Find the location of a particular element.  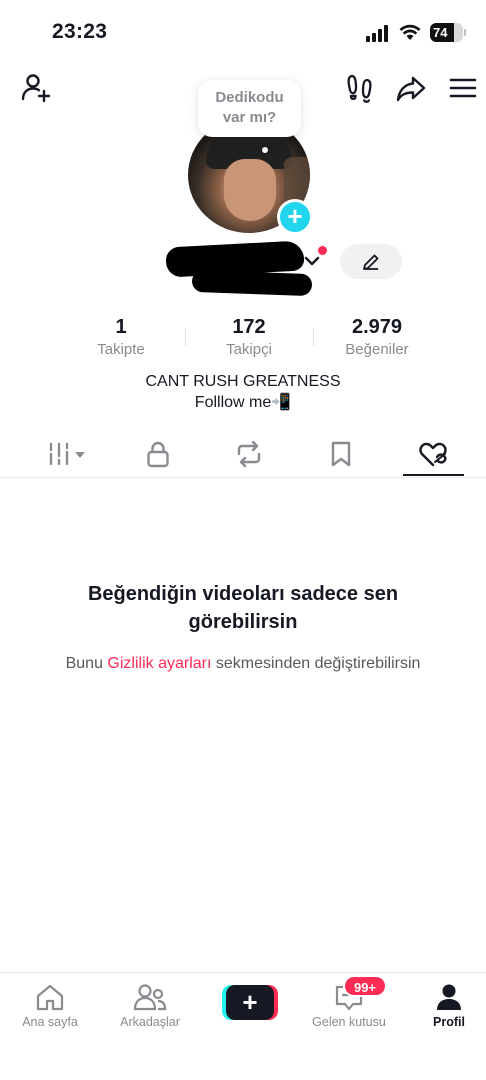

repost-icon is located at coordinates (249, 454).